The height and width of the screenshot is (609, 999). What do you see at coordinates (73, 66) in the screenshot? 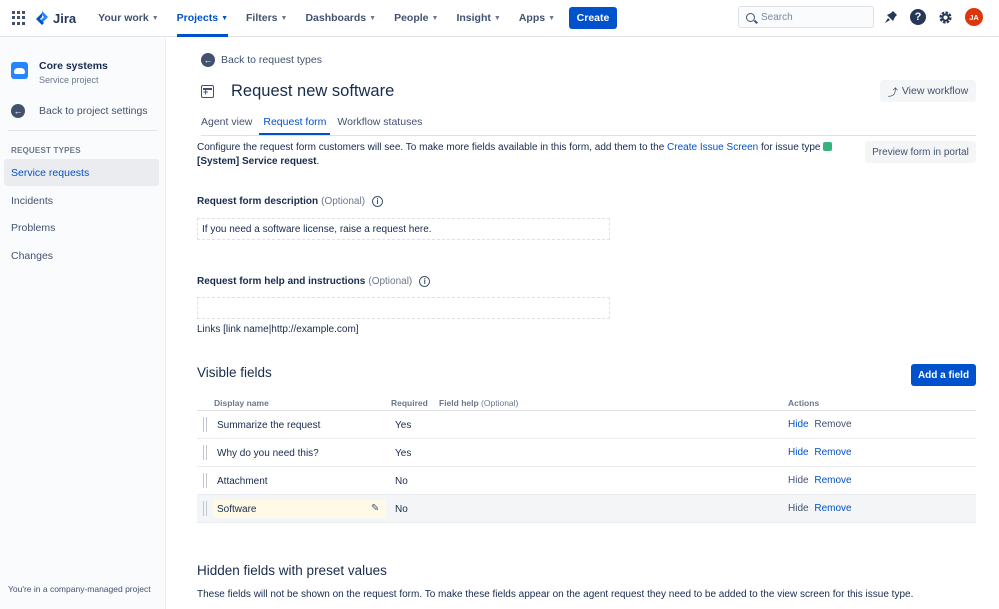
I see `project-name: Core systems` at bounding box center [73, 66].